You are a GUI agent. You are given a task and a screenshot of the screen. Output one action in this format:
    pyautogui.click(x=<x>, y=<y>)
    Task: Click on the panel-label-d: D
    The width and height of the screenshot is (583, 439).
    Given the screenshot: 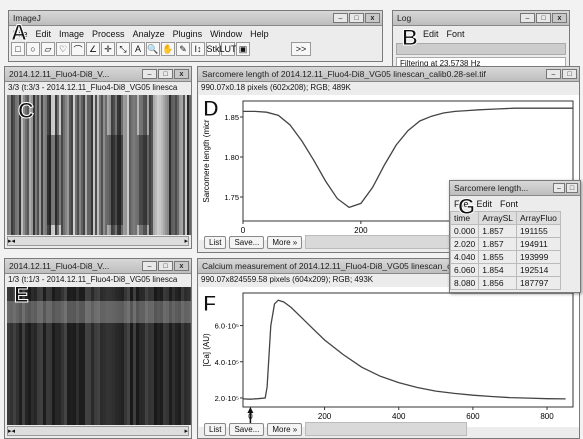 What is the action you would take?
    pyautogui.click(x=211, y=109)
    